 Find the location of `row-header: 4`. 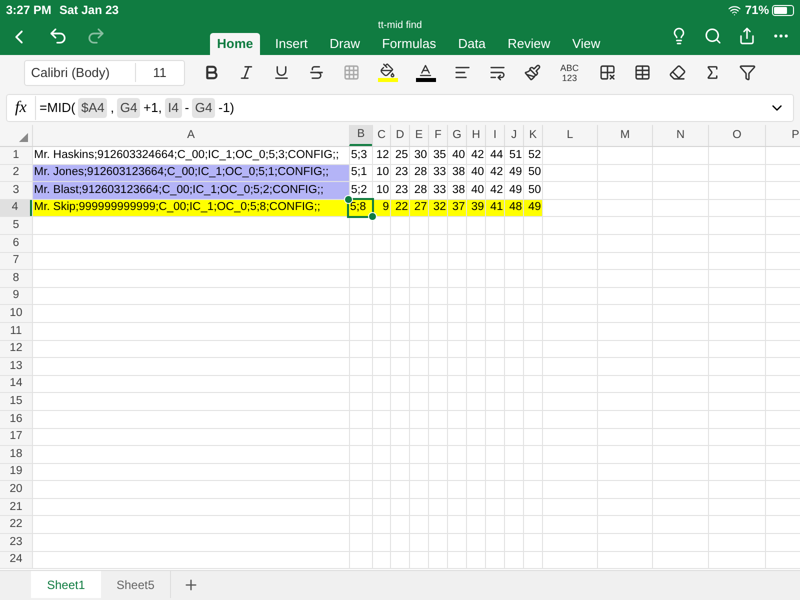

row-header: 4 is located at coordinates (16, 208).